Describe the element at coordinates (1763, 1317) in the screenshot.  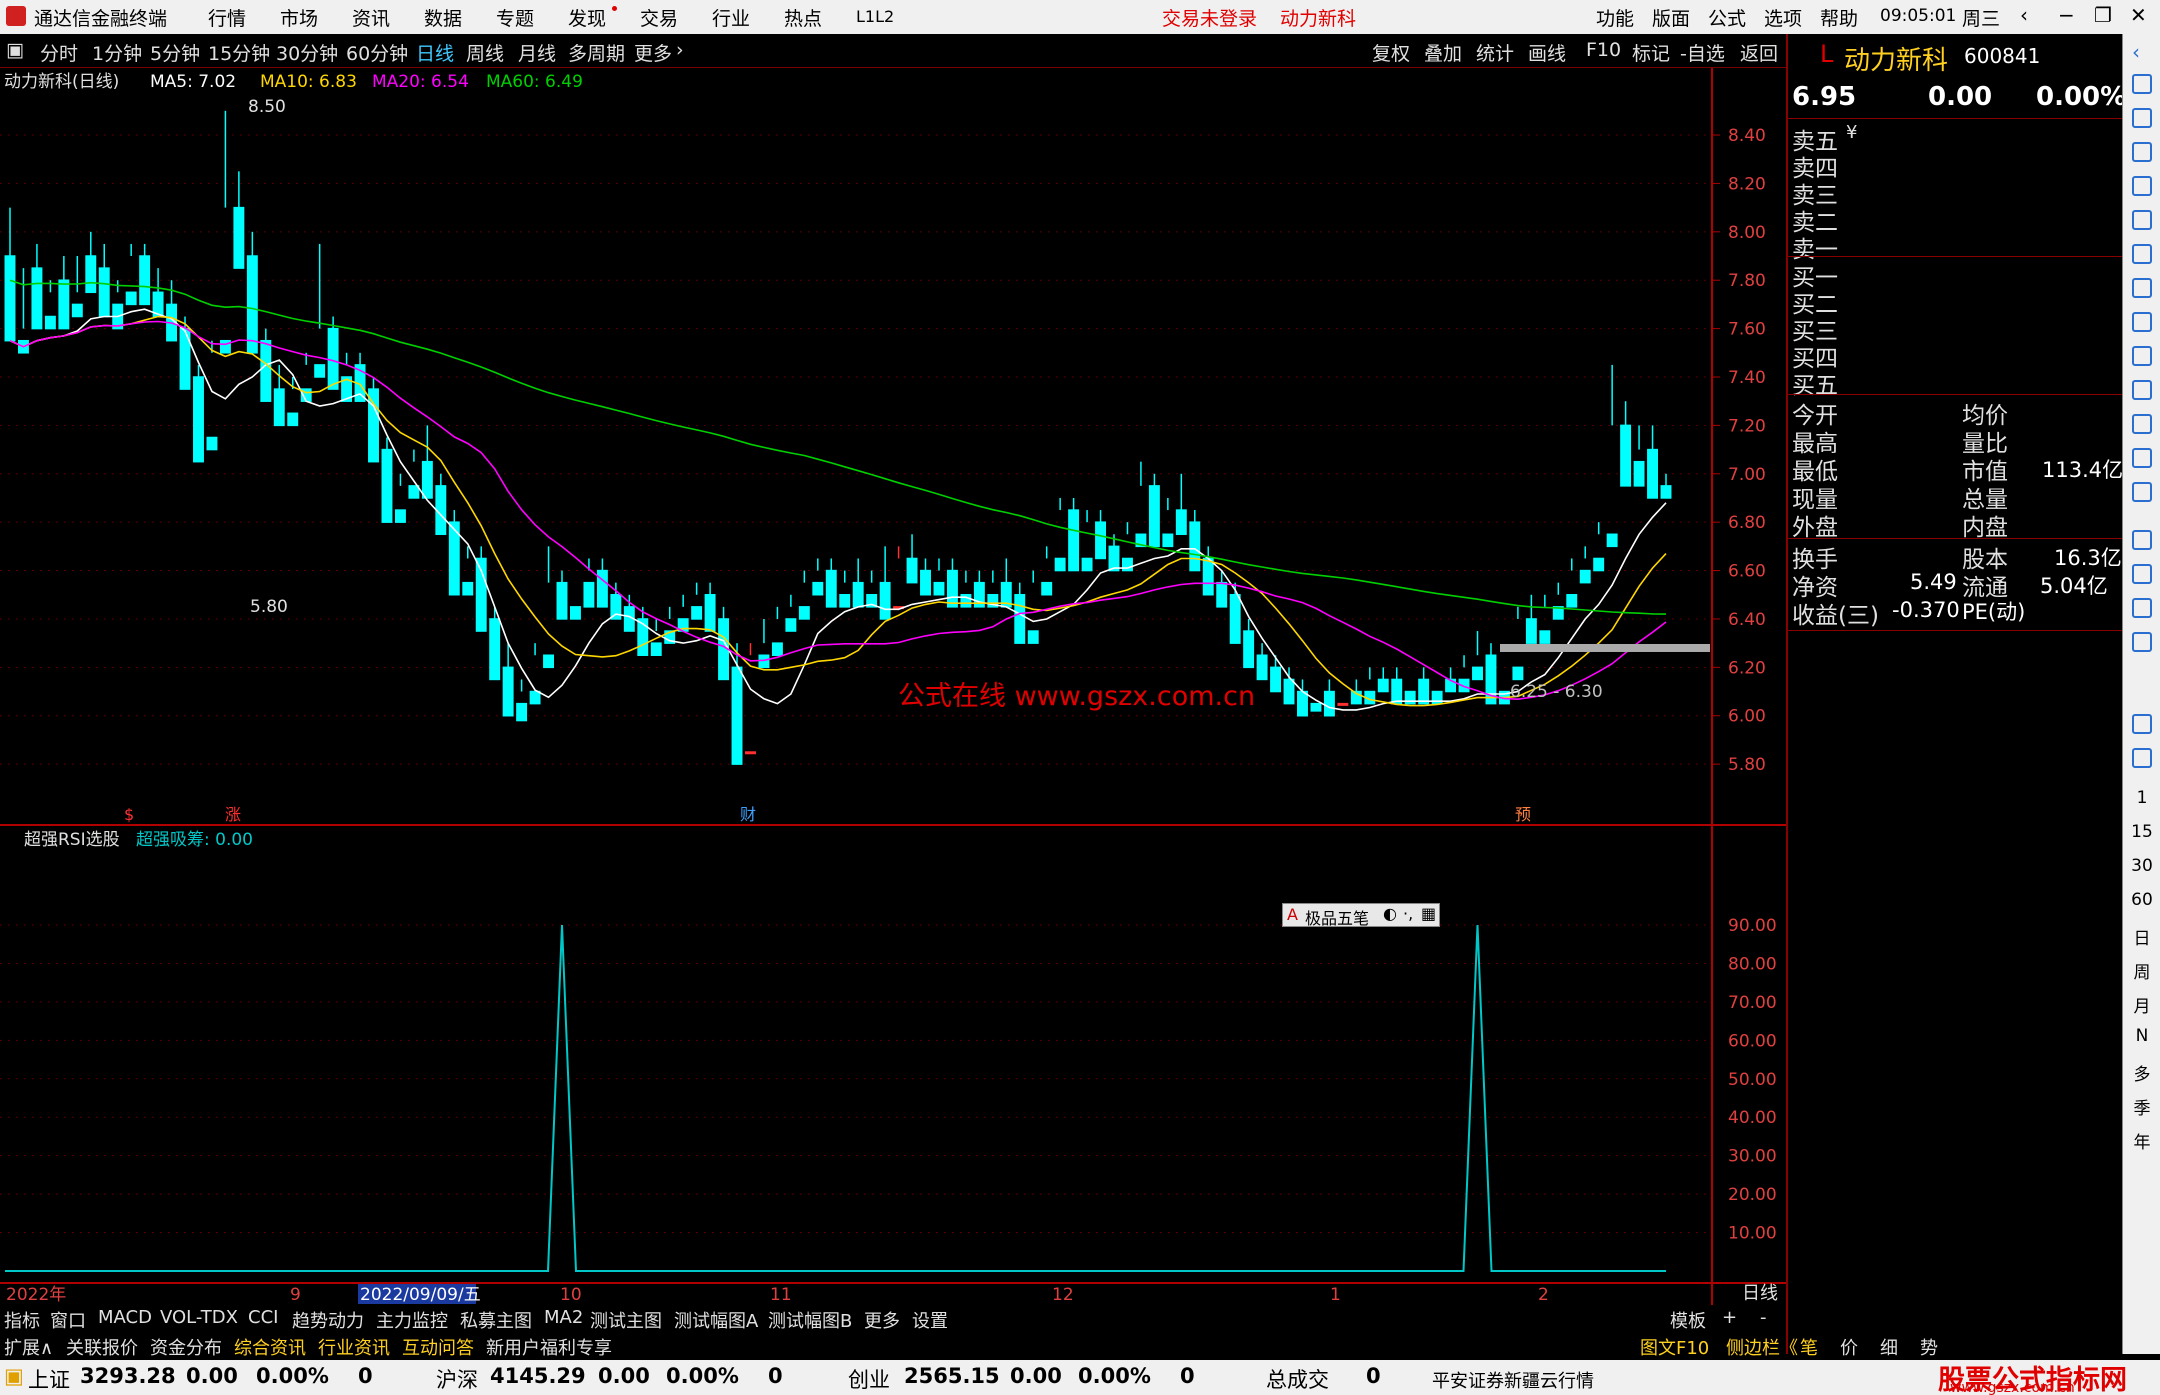
I see `remove-window-button: -` at that location.